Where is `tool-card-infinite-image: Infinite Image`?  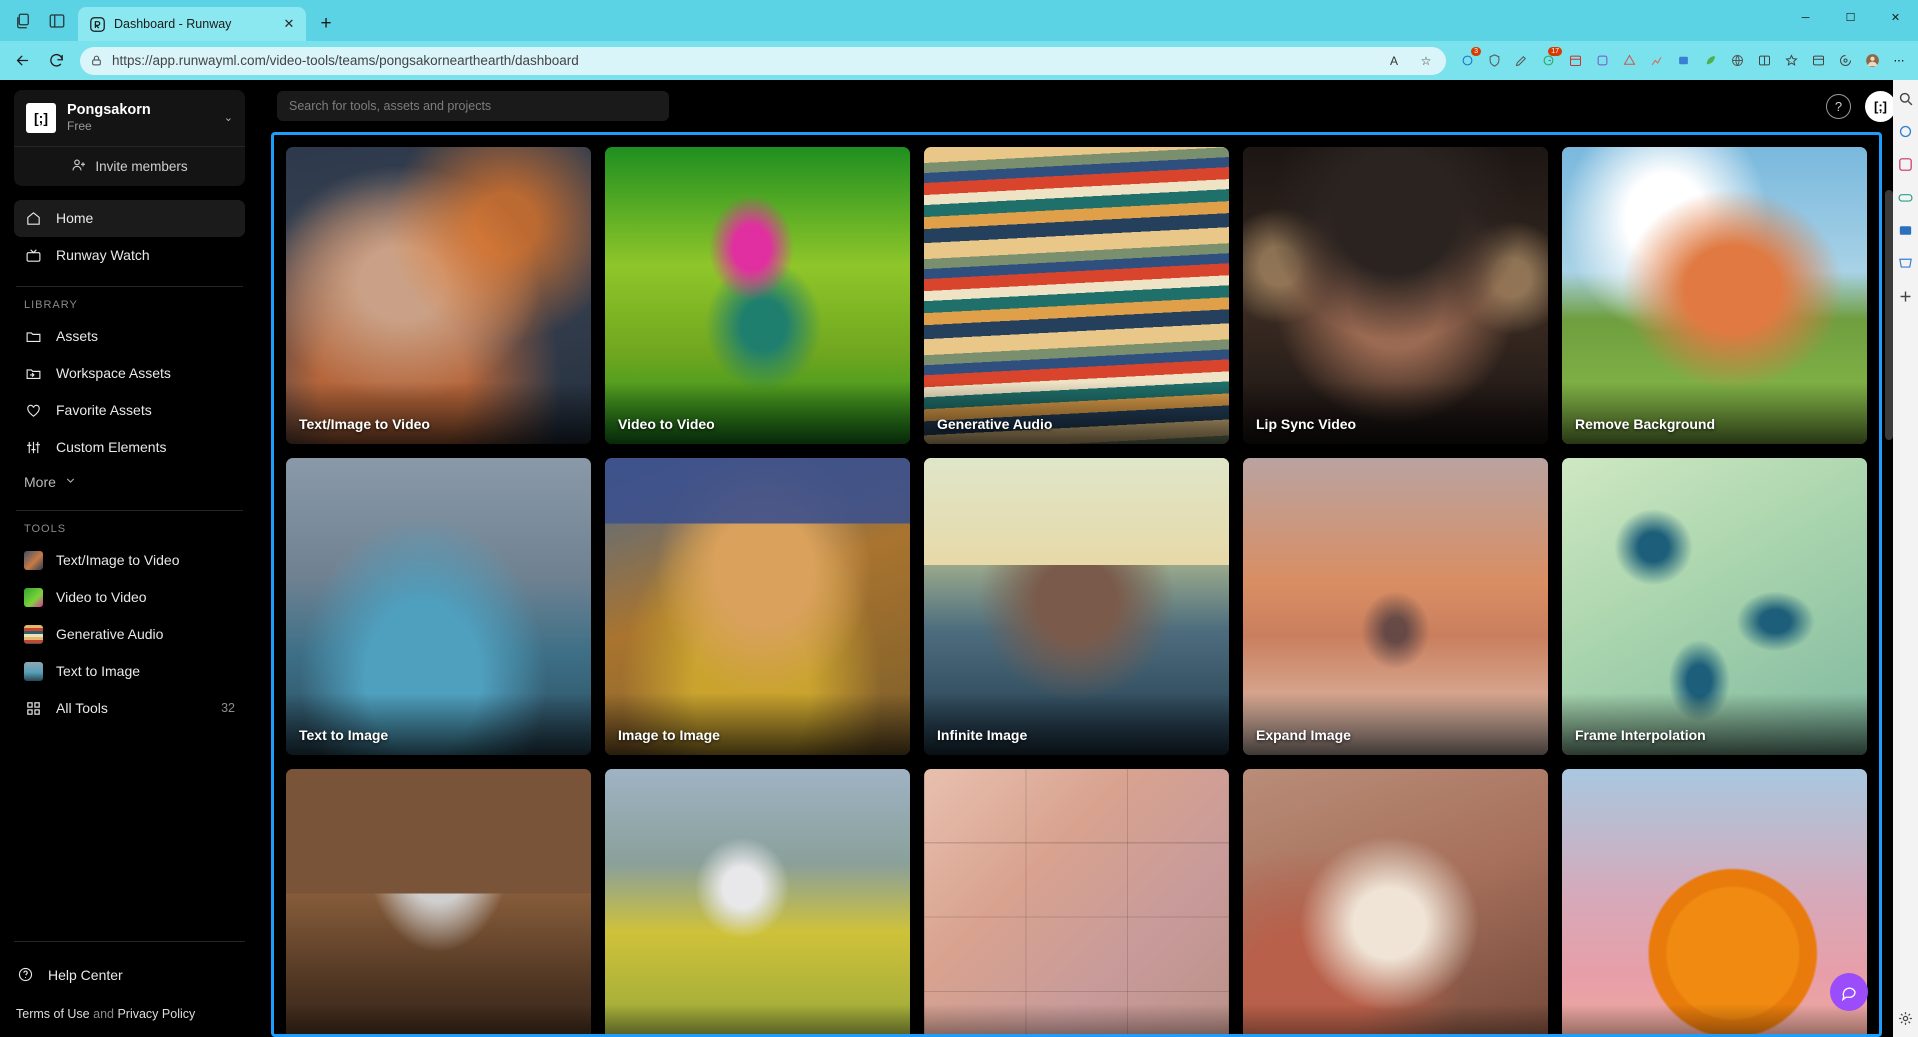
tool-card-infinite-image: Infinite Image is located at coordinates (1076, 606).